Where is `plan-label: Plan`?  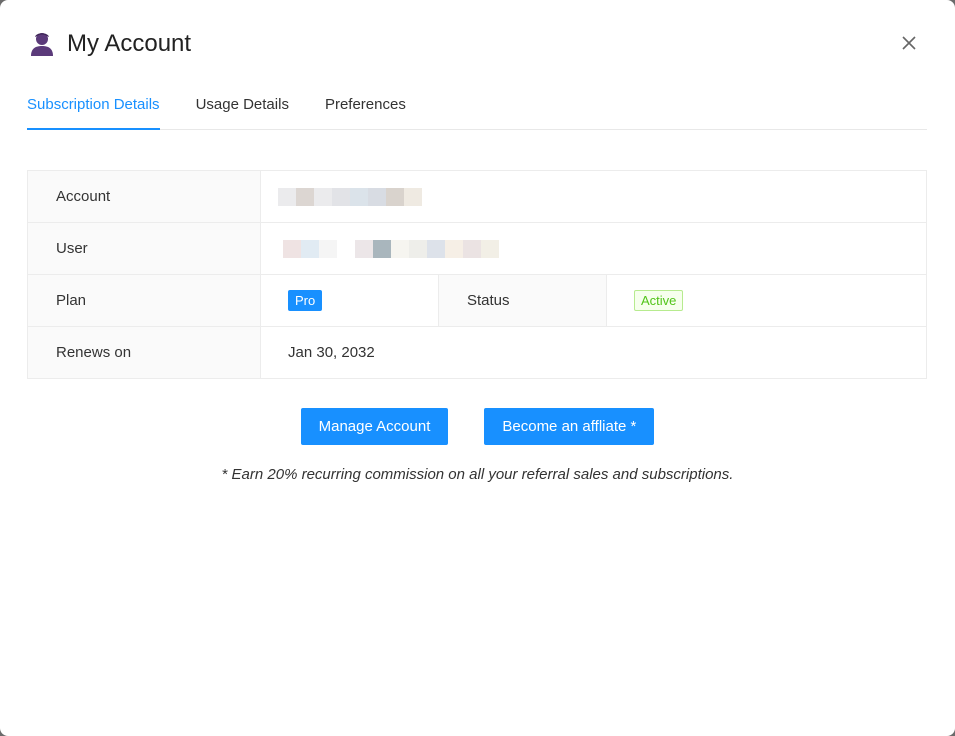 plan-label: Plan is located at coordinates (144, 300).